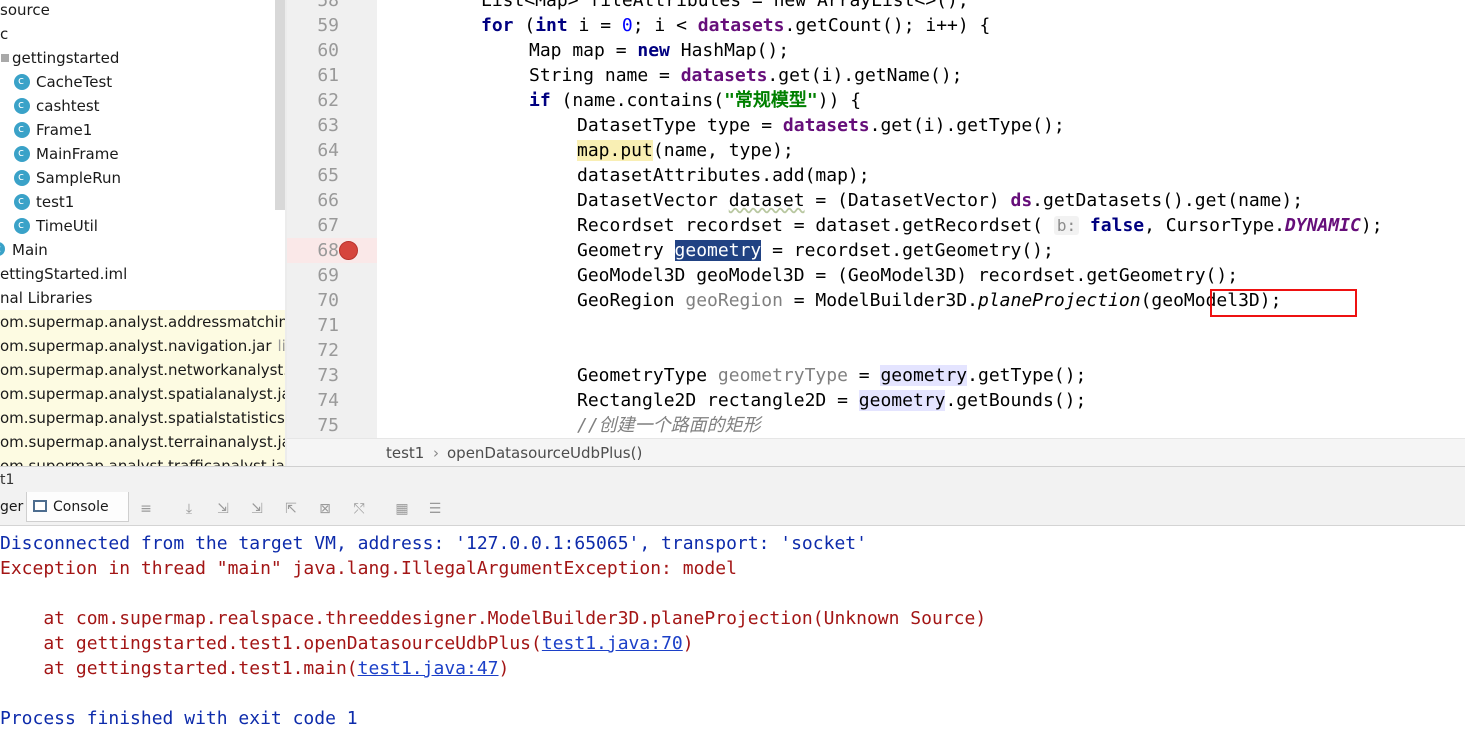 The width and height of the screenshot is (1465, 745). Describe the element at coordinates (612, 643) in the screenshot. I see `stack-frame-link: test1.java:70` at that location.